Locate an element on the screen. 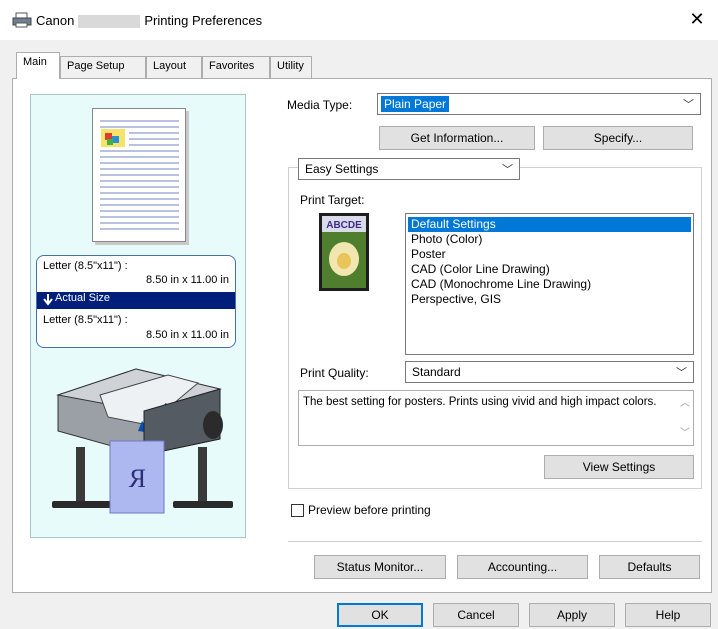  tab-main: Main is located at coordinates (38, 65).